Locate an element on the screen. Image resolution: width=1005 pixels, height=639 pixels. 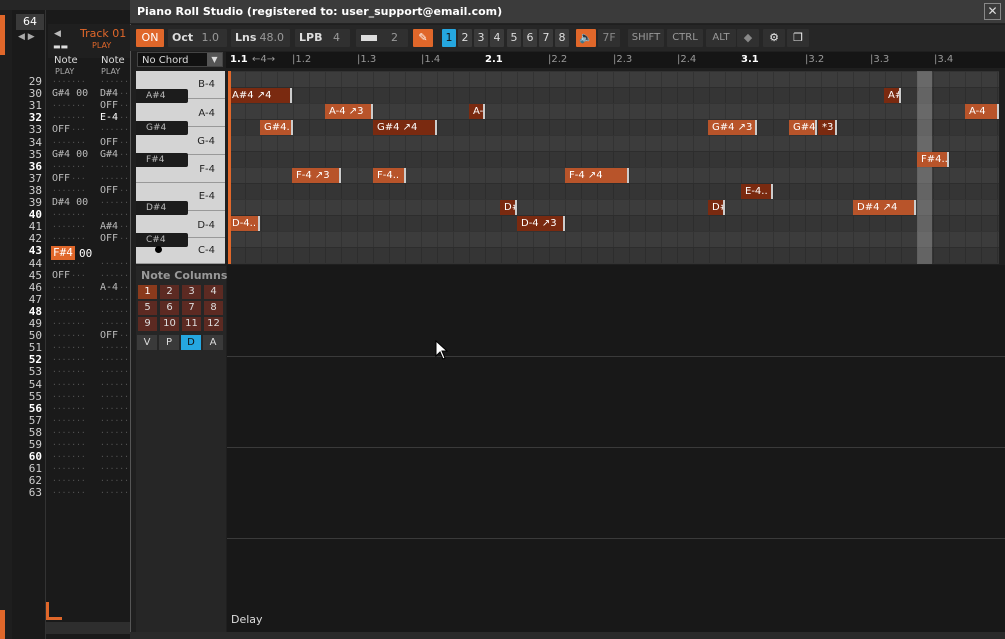
track-button-2: 2 is located at coordinates (465, 38).